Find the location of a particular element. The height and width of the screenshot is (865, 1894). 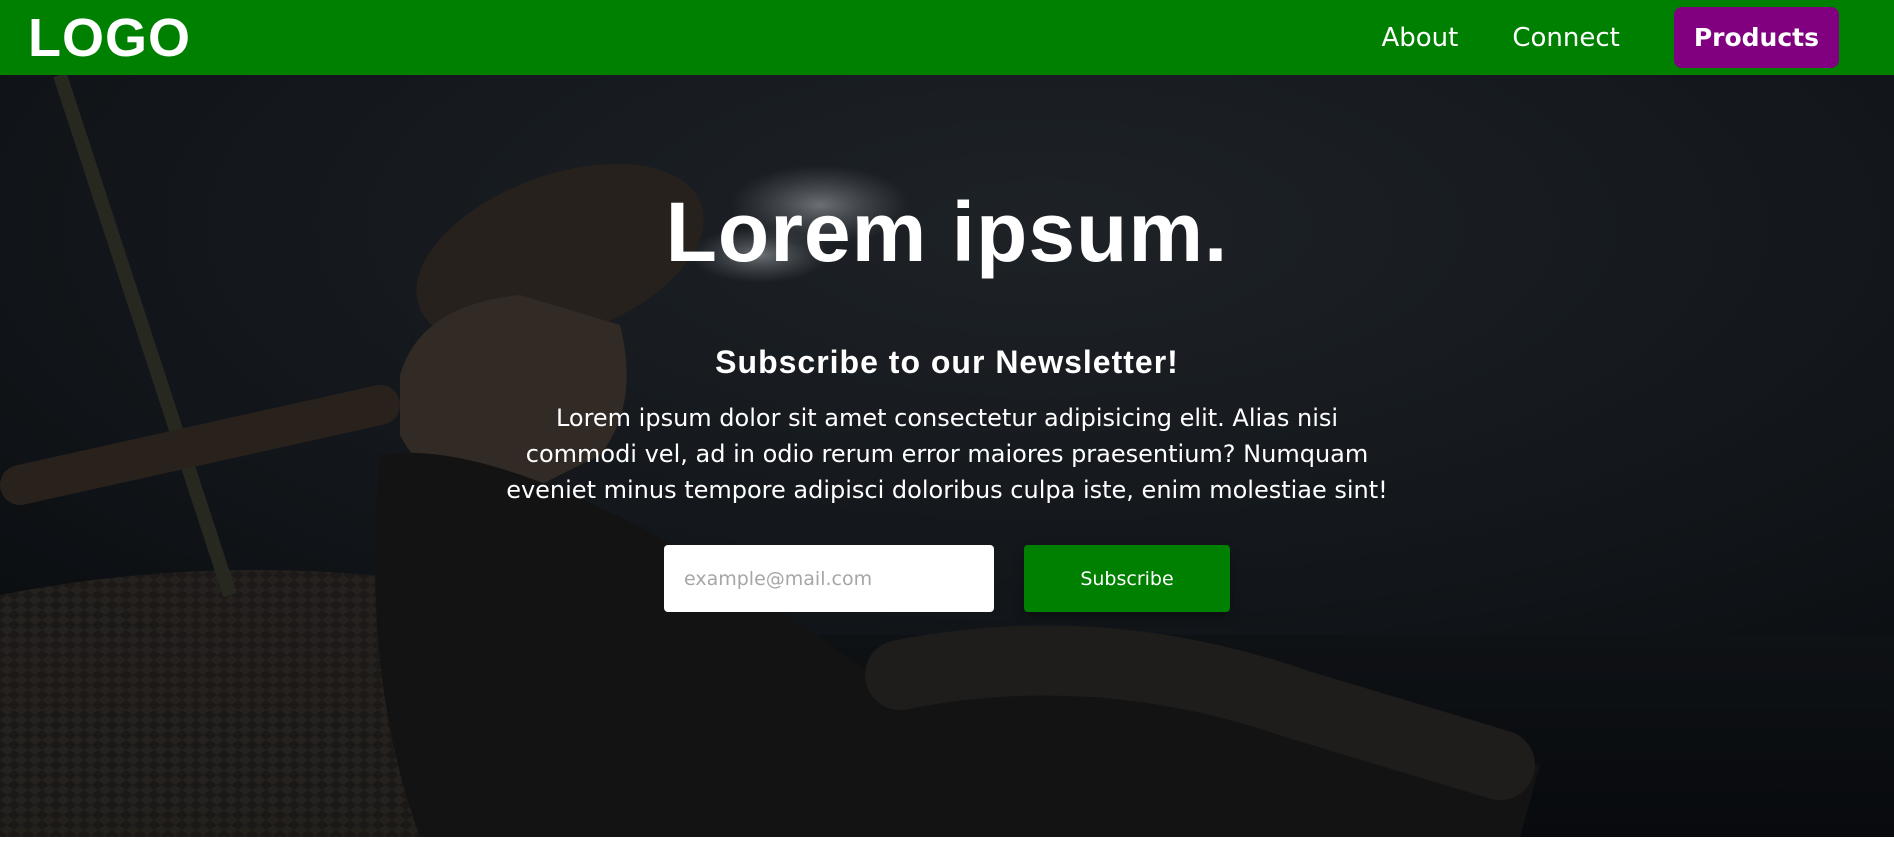

nav-links: About Connect Products is located at coordinates (1583, 37).